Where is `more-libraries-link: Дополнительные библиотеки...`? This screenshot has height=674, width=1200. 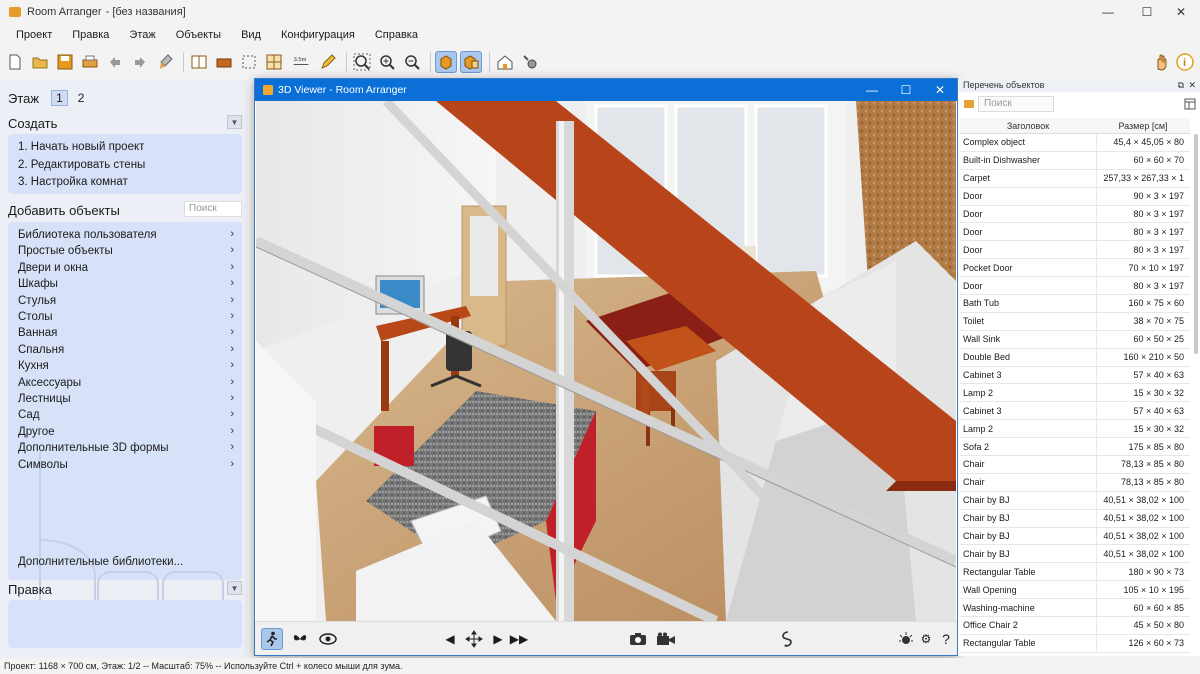 more-libraries-link: Дополнительные библиотеки... is located at coordinates (100, 562).